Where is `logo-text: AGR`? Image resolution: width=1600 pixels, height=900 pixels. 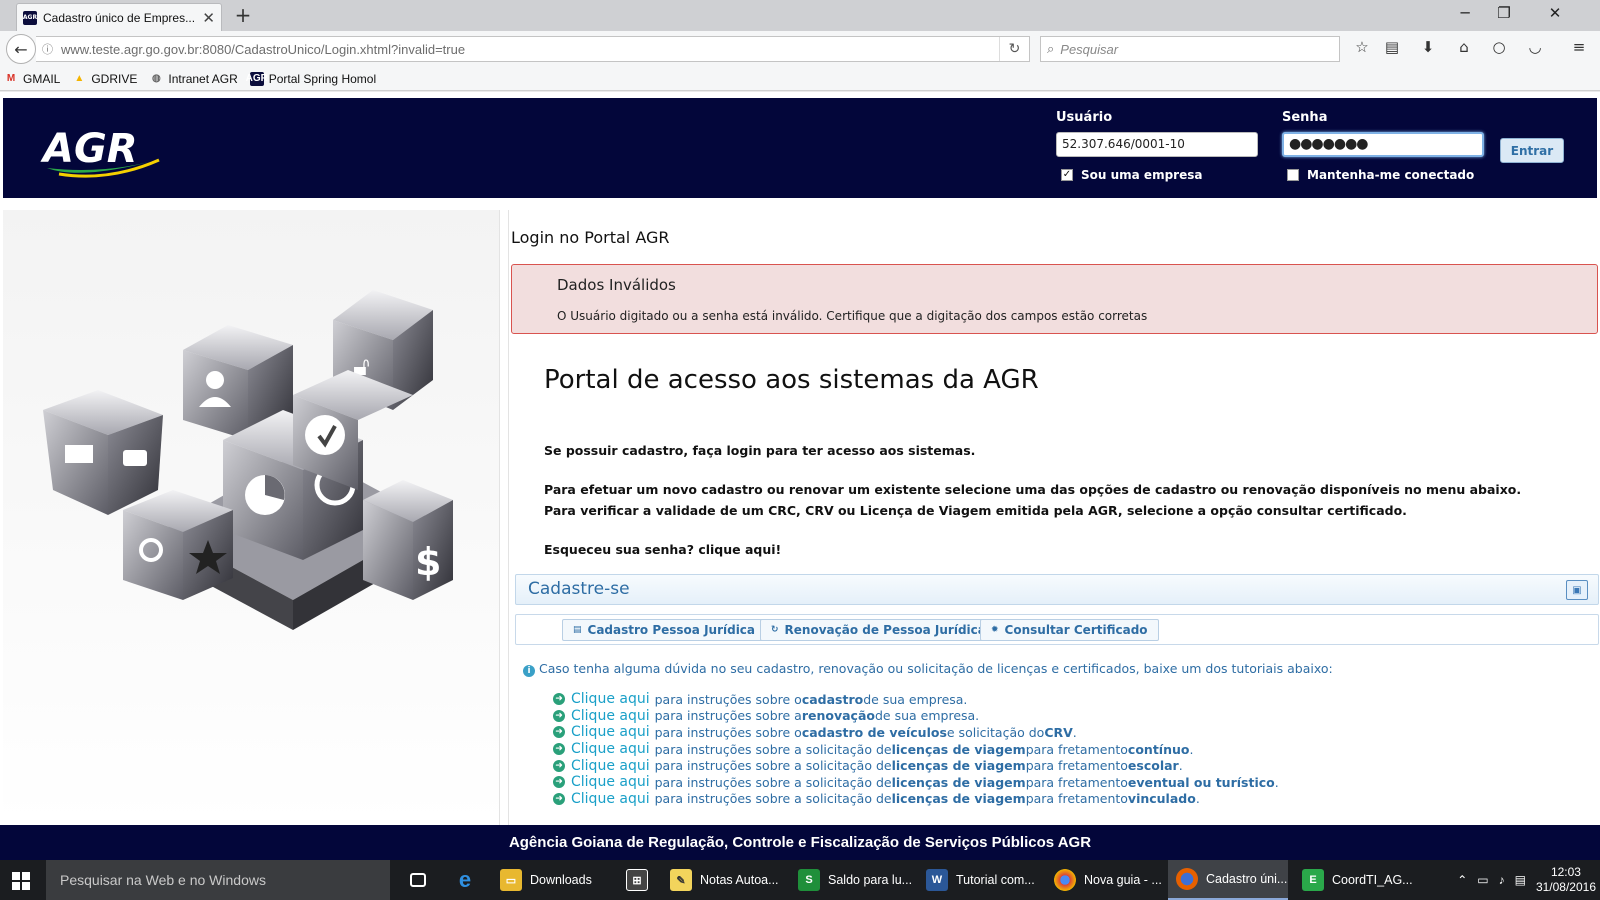
logo-text: AGR is located at coordinates (89, 149).